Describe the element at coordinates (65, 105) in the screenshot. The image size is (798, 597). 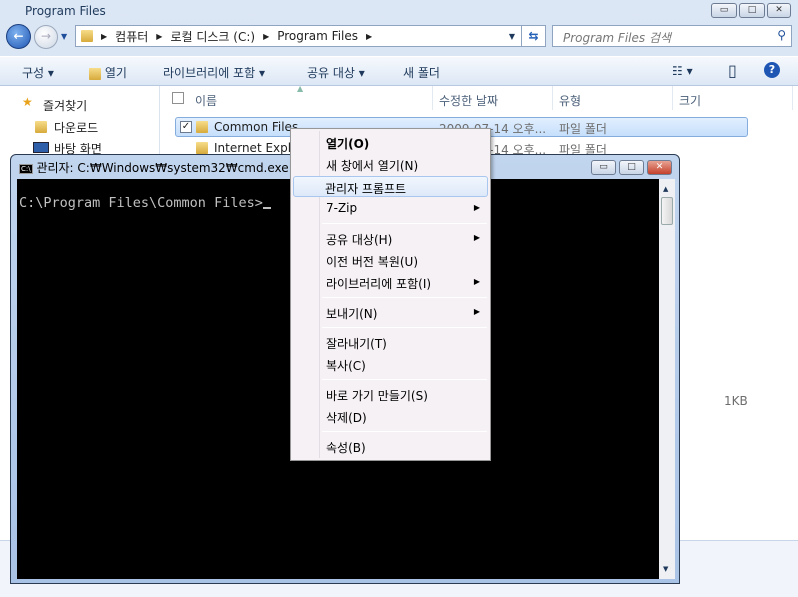
I see `sidebar-favorites: 즐겨찾기` at that location.